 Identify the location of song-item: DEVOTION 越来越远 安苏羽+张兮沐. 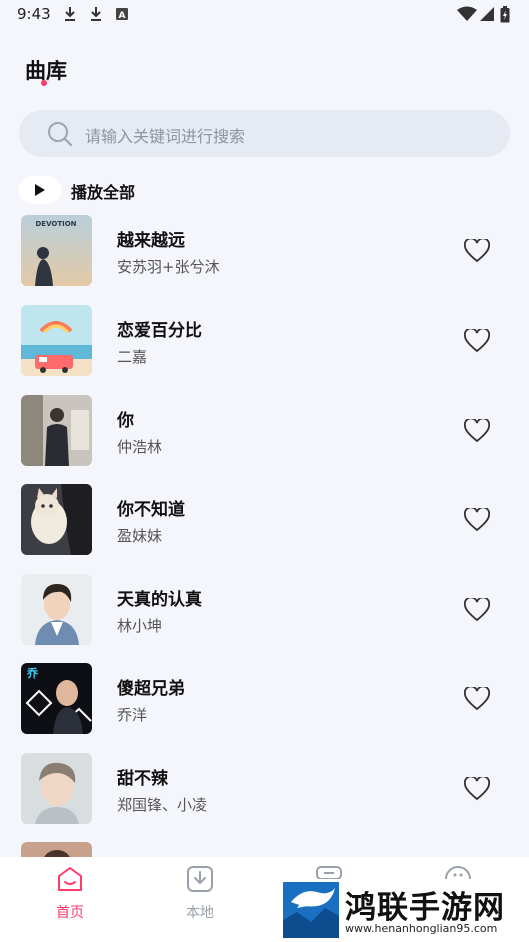
(264, 251).